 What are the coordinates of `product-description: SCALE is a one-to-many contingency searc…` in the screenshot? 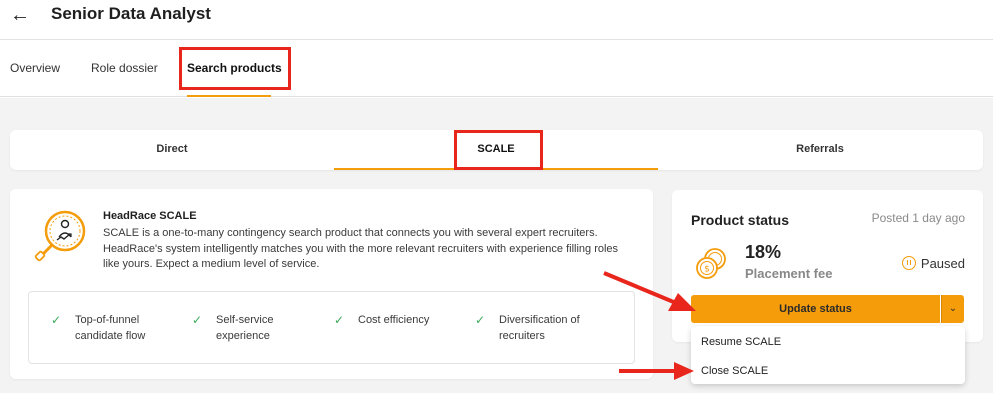 It's located at (361, 248).